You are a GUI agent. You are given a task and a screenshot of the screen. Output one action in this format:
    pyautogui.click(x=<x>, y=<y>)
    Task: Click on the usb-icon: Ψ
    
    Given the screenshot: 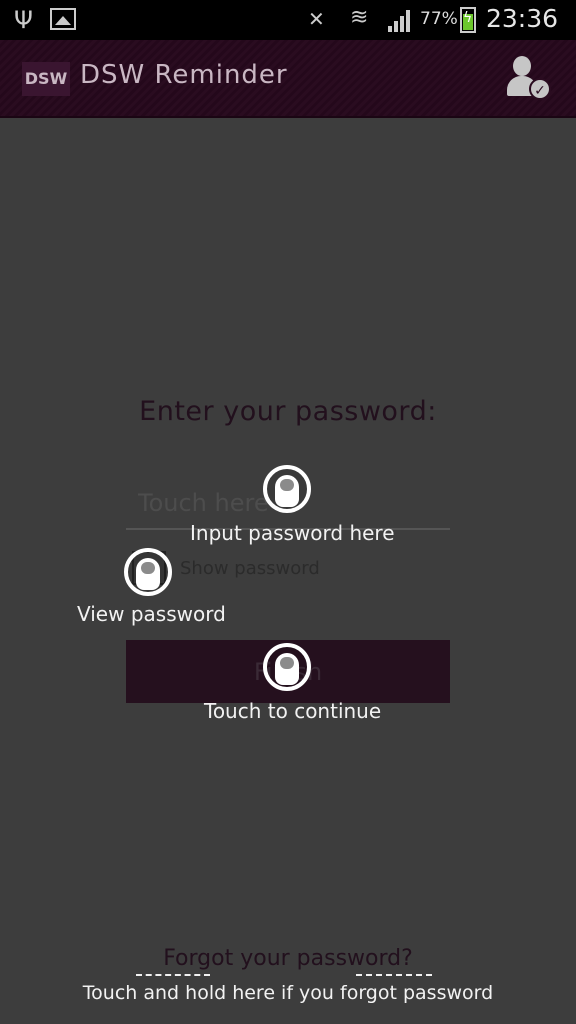 What is the action you would take?
    pyautogui.click(x=23, y=20)
    